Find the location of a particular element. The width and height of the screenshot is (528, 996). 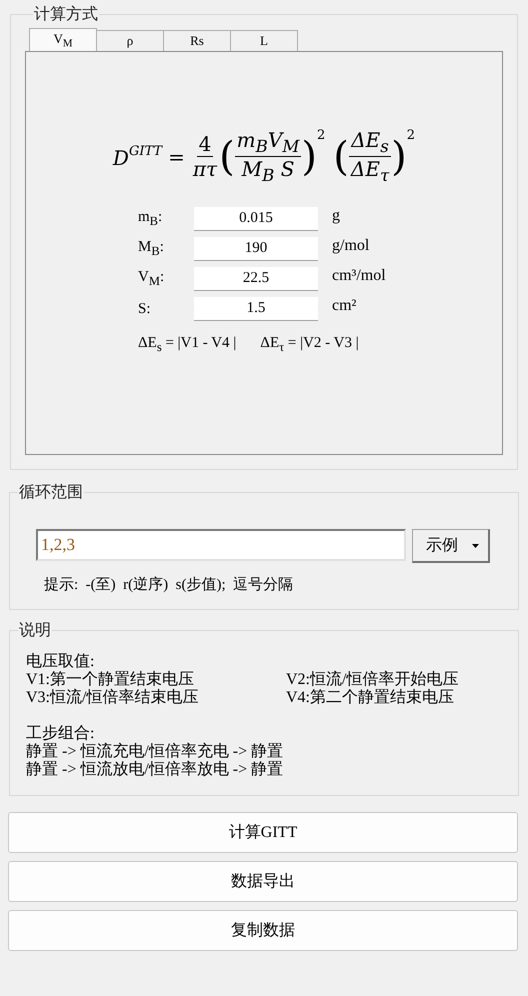

note-heading: 电压取值: is located at coordinates (61, 662).